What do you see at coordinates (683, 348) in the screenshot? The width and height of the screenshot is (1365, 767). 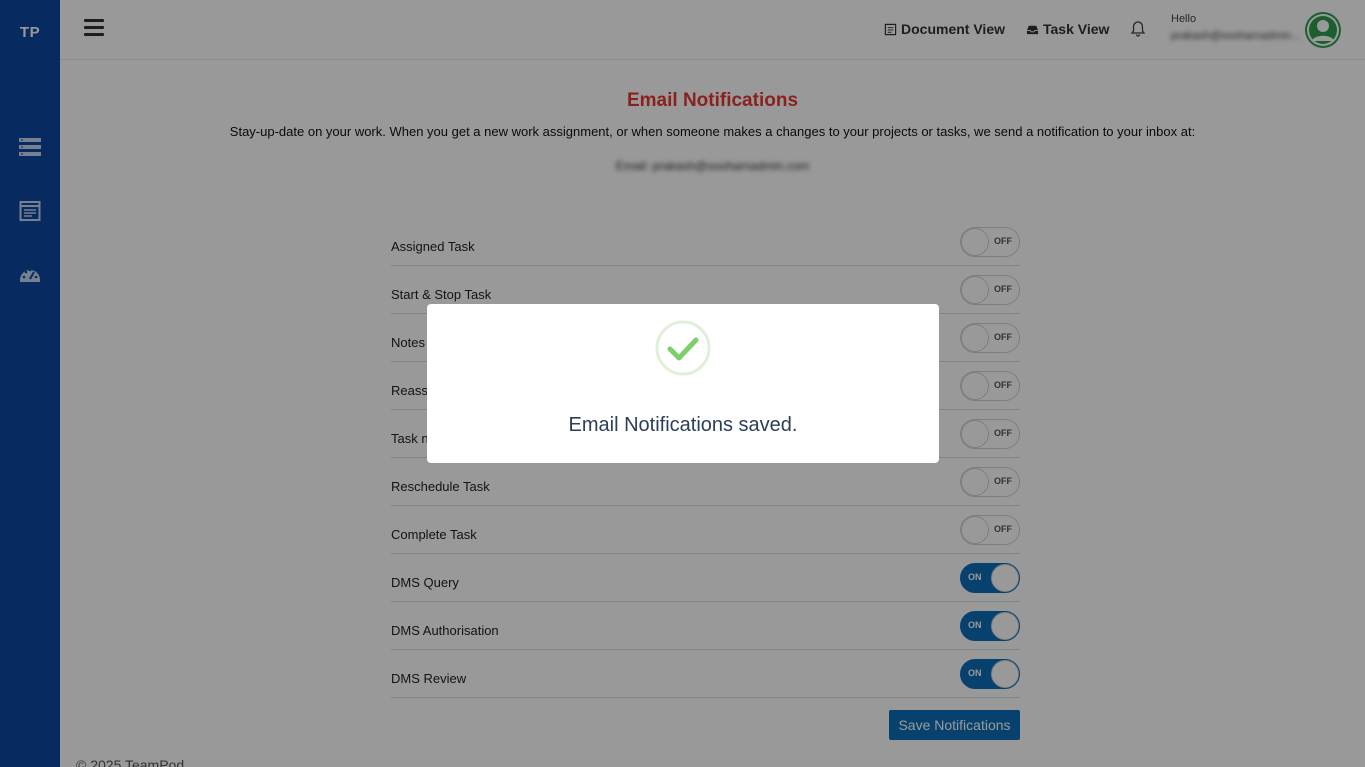 I see `success-check-icon` at bounding box center [683, 348].